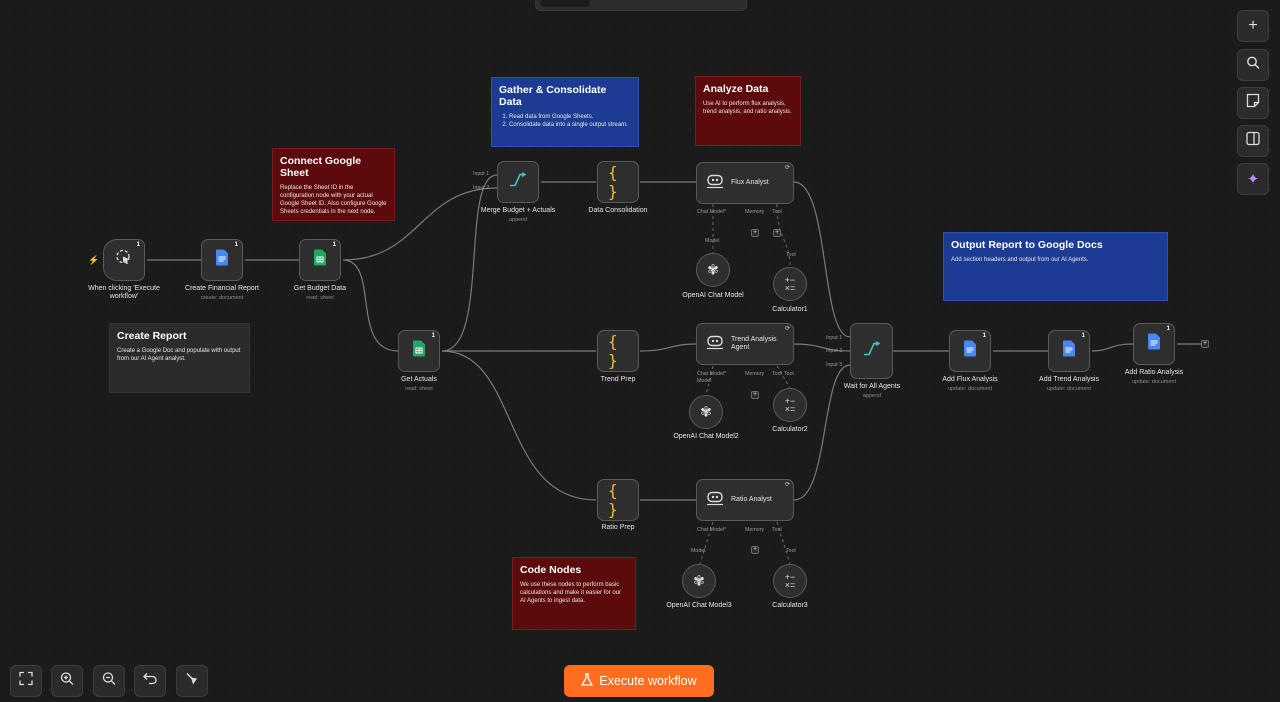  What do you see at coordinates (745, 500) in the screenshot?
I see `node-ratio-analyst: Ratio Analyst ⟳` at bounding box center [745, 500].